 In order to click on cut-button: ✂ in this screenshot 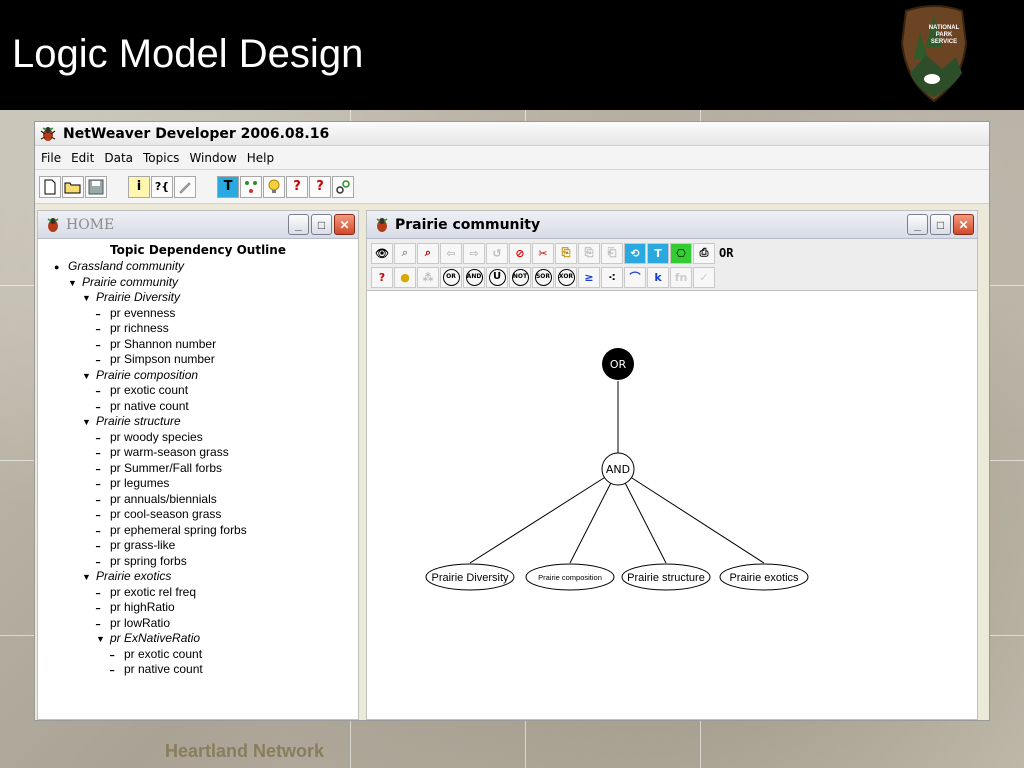, I will do `click(543, 253)`.